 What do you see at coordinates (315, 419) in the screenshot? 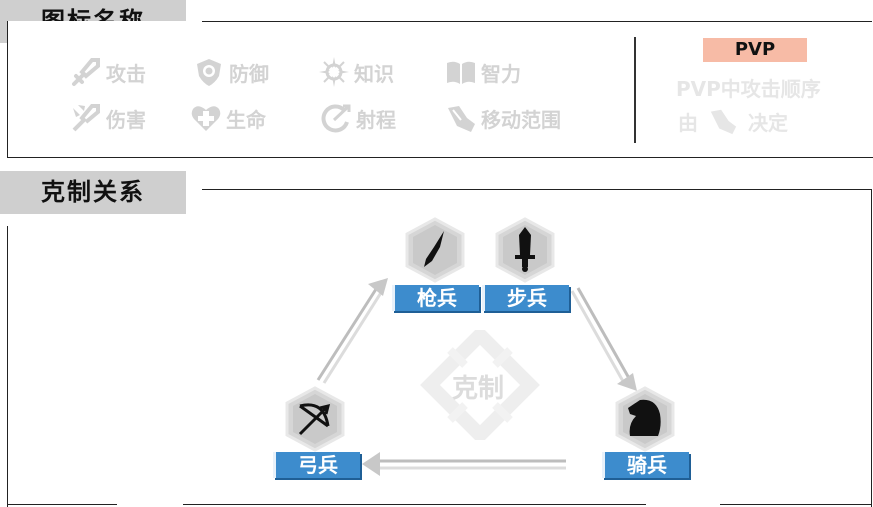
I see `bow-icon` at bounding box center [315, 419].